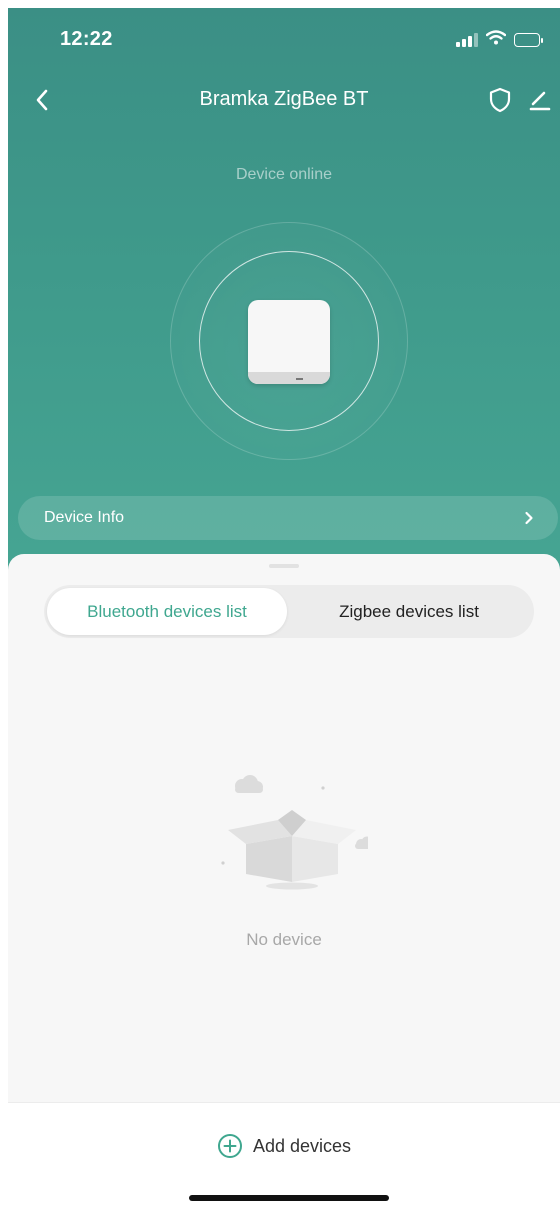  I want to click on plus-circle-icon, so click(229, 1146).